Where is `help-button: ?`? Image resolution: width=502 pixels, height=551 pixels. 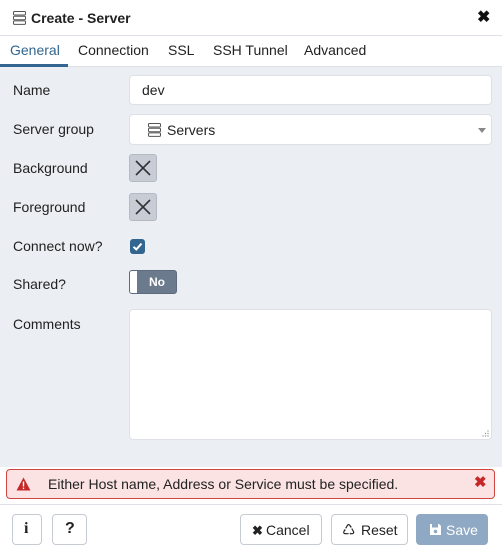 help-button: ? is located at coordinates (69, 529).